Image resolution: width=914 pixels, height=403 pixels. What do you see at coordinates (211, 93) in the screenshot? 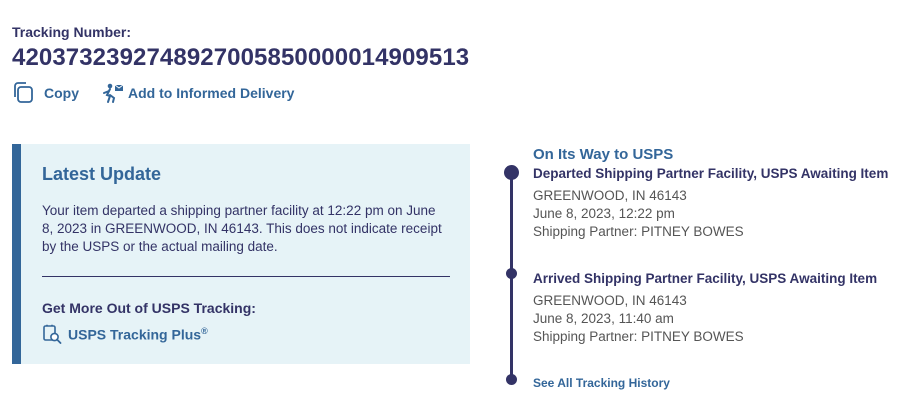
I see `informed-delivery-label: Add to Informed Delivery` at bounding box center [211, 93].